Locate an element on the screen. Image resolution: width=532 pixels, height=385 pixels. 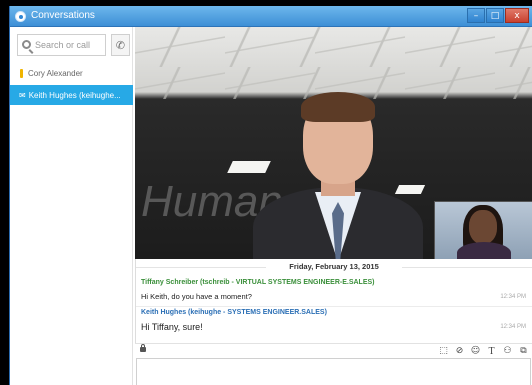
contact-name: Cory Alexander is located at coordinates (55, 73).